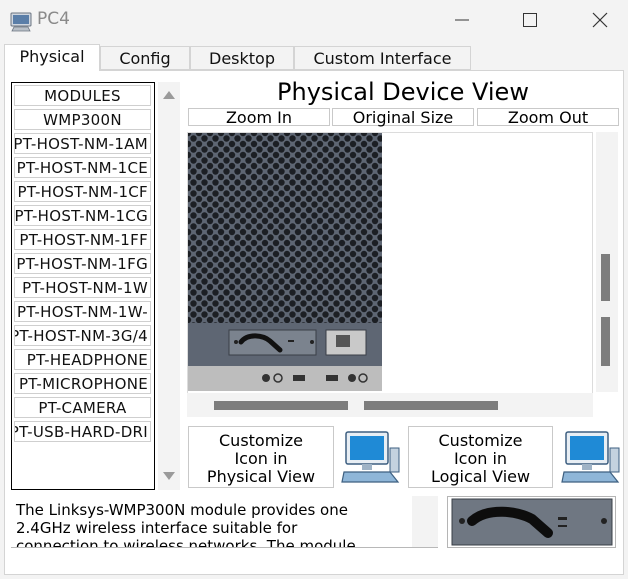  I want to click on zoom-out-button: Zoom Out, so click(548, 117).